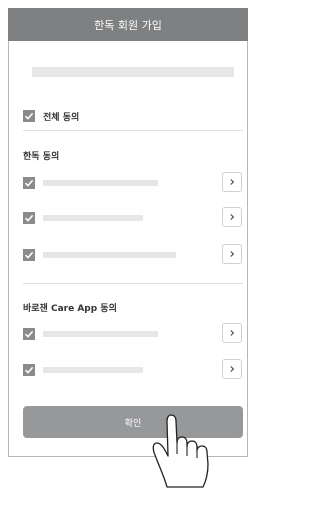  Describe the element at coordinates (61, 118) in the screenshot. I see `agree-all-label: 전체 동의` at that location.